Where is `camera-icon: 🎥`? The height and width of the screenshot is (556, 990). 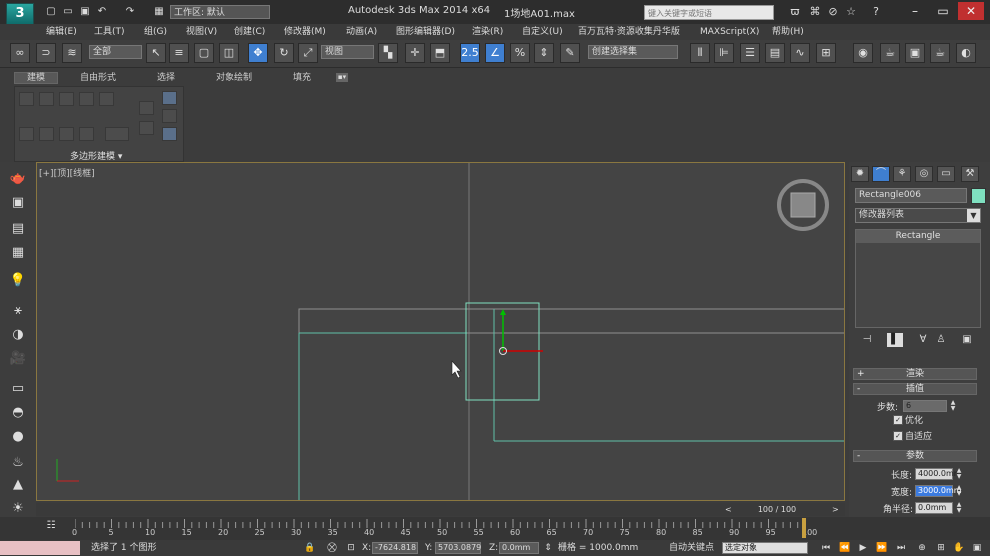
camera-icon: 🎥 is located at coordinates (18, 359).